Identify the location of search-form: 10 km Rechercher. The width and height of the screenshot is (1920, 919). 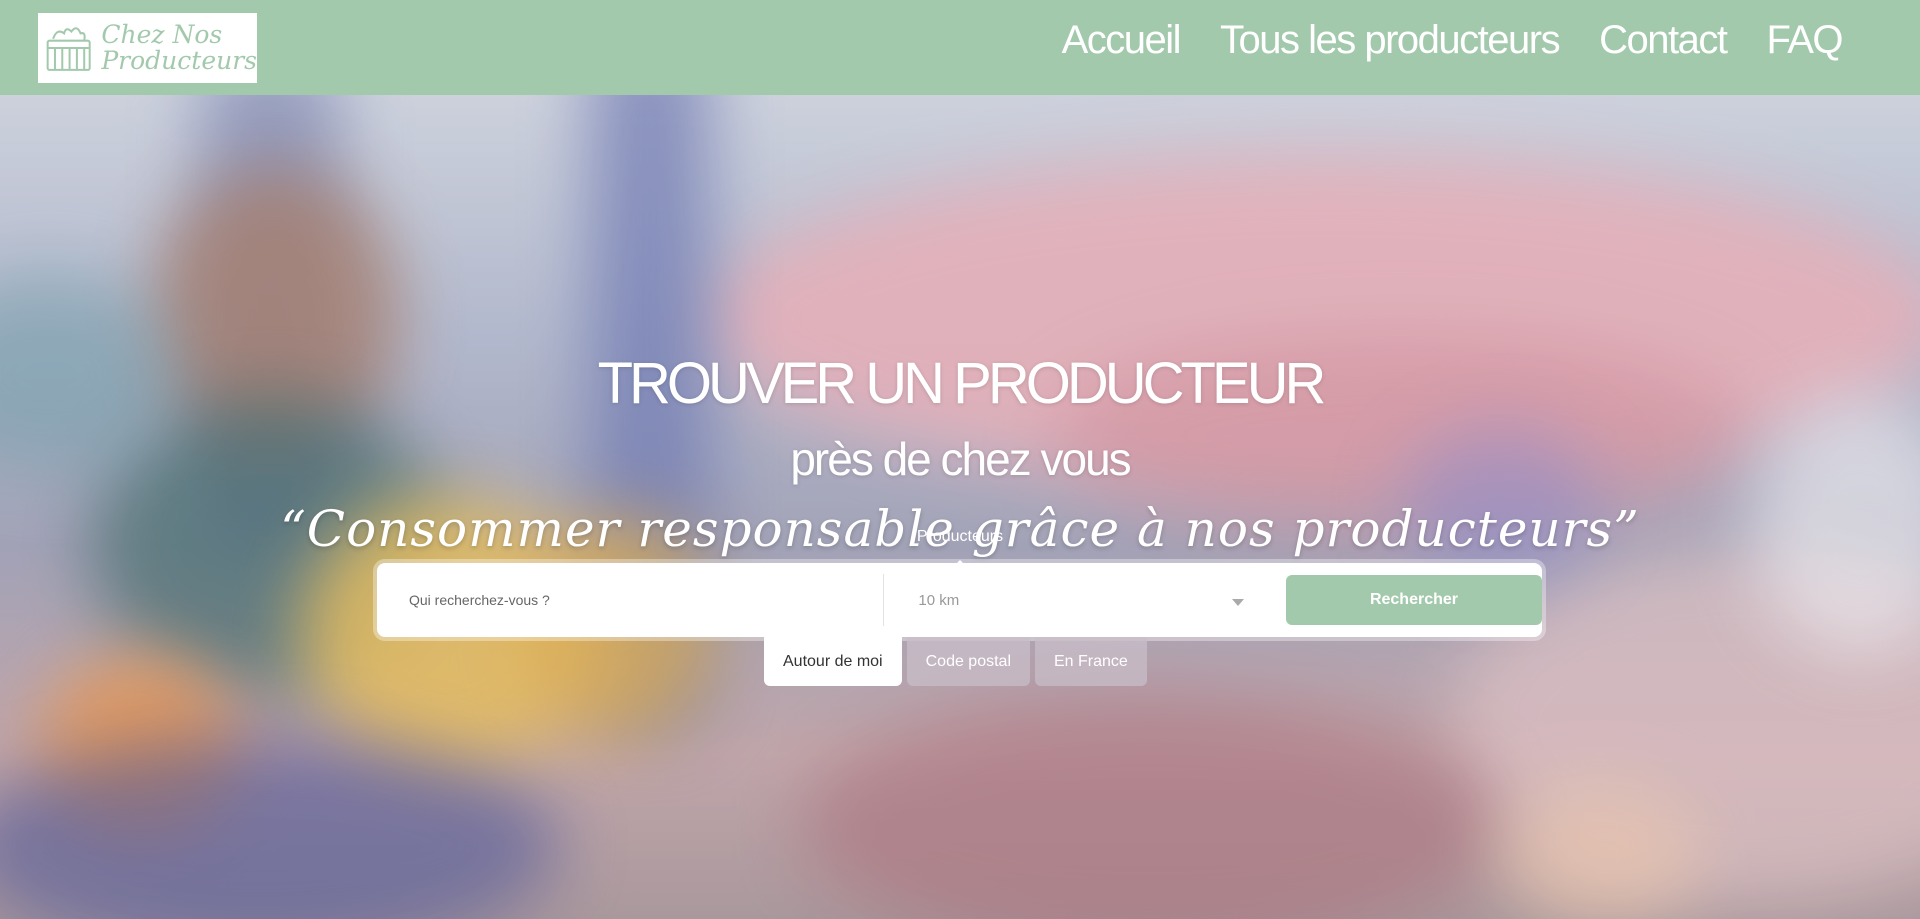
(959, 600).